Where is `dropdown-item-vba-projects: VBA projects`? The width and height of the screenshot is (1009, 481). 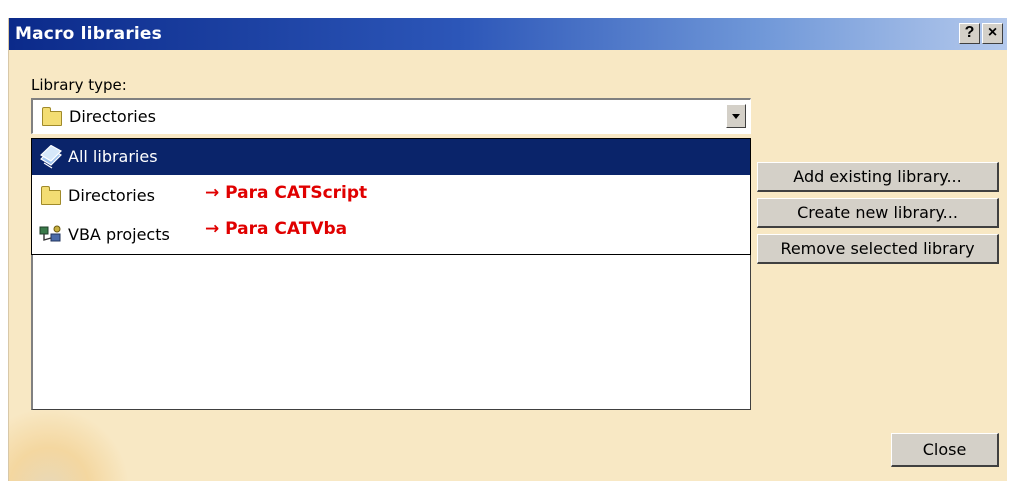
dropdown-item-vba-projects: VBA projects is located at coordinates (391, 235).